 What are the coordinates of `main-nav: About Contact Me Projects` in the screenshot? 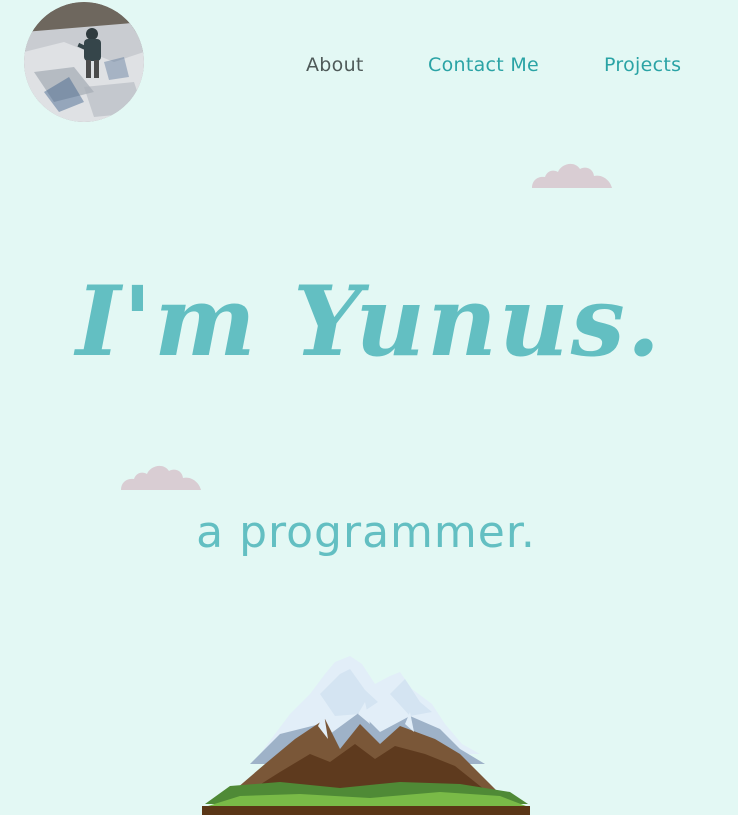 It's located at (369, 67).